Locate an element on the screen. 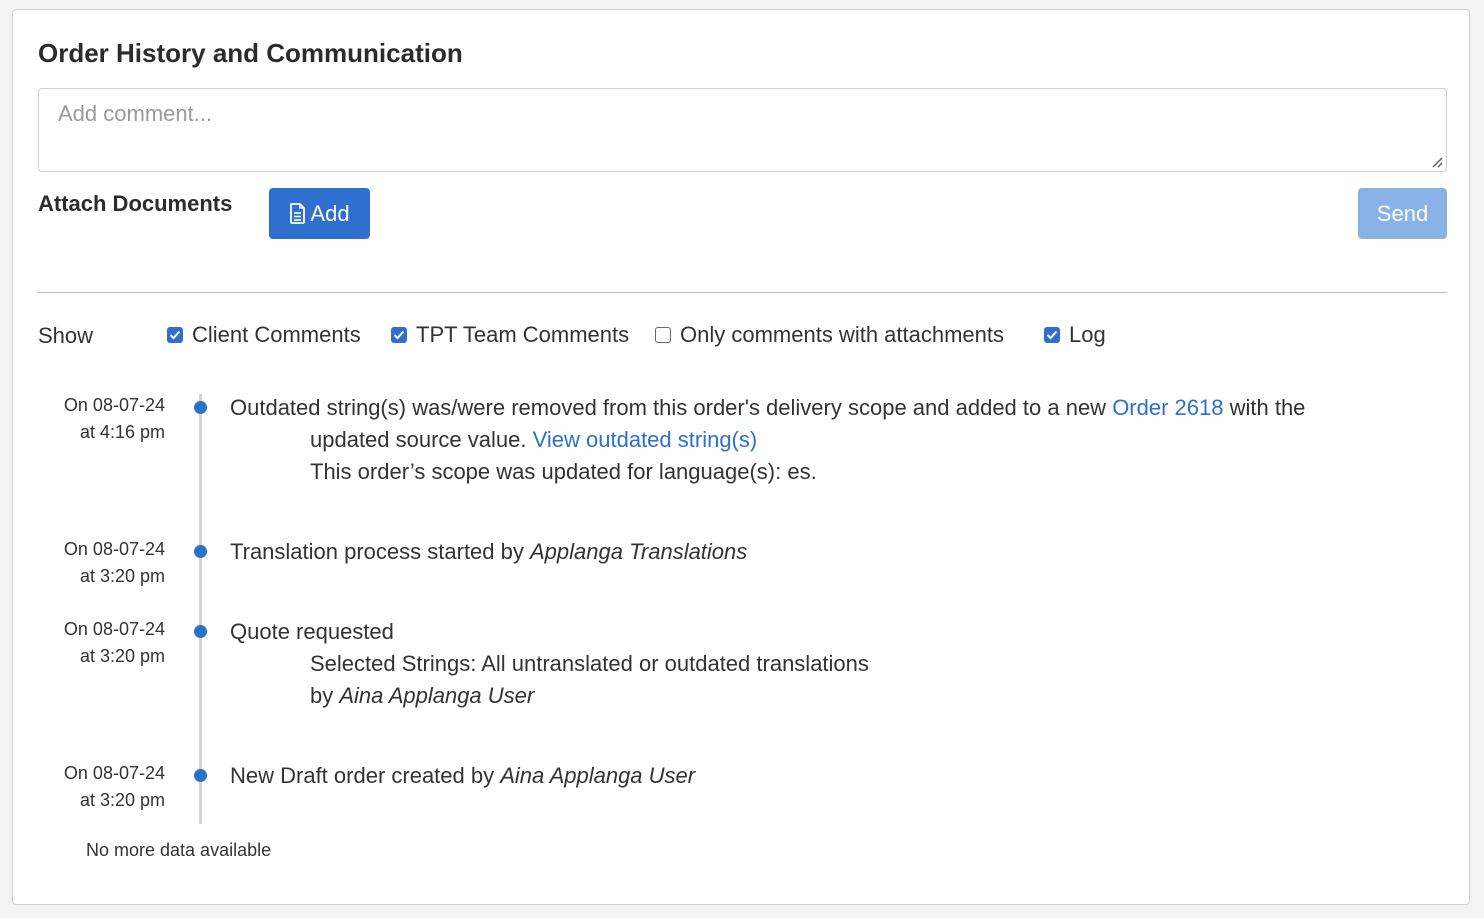 The width and height of the screenshot is (1484, 918). entry-line: by Aina Applanga User is located at coordinates (830, 696).